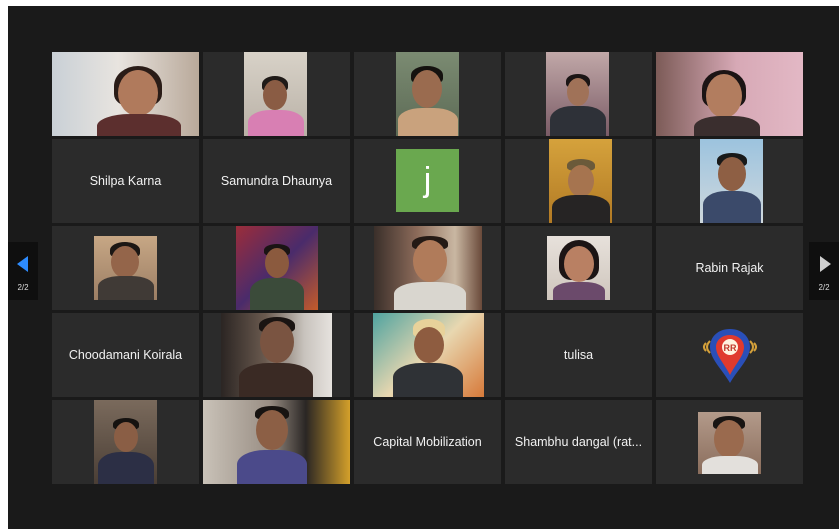  I want to click on participant-tile-choodamani-koirala: Choodamani Koirala, so click(125, 355).